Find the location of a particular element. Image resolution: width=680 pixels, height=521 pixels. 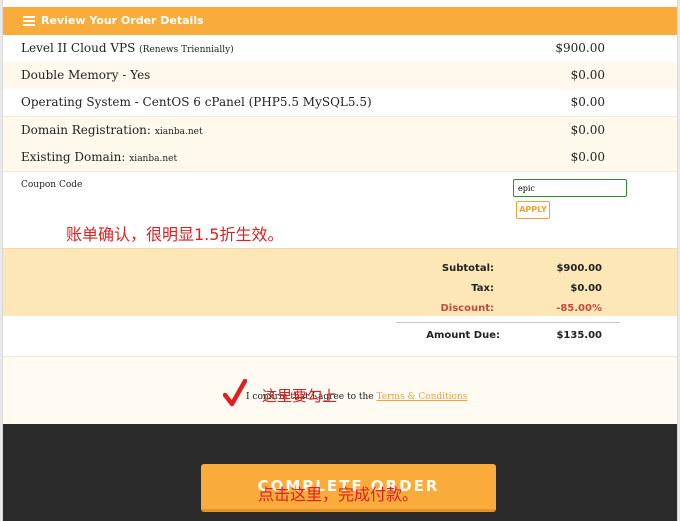

amount-due-value: $135.00 is located at coordinates (579, 335).